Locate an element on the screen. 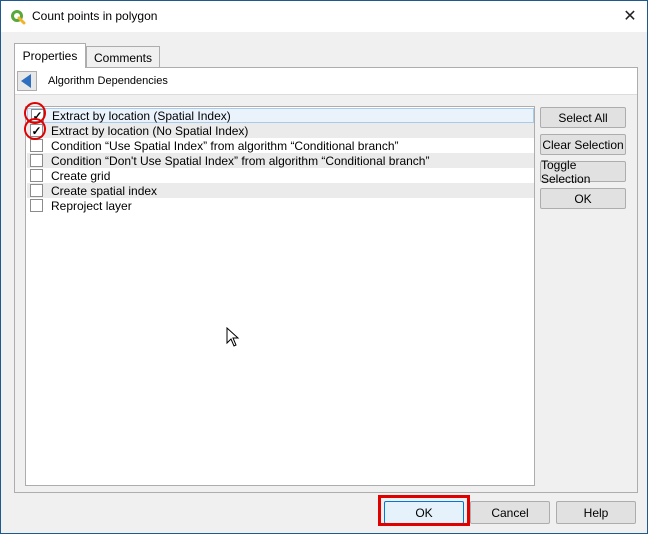  help-button: Help is located at coordinates (596, 512).